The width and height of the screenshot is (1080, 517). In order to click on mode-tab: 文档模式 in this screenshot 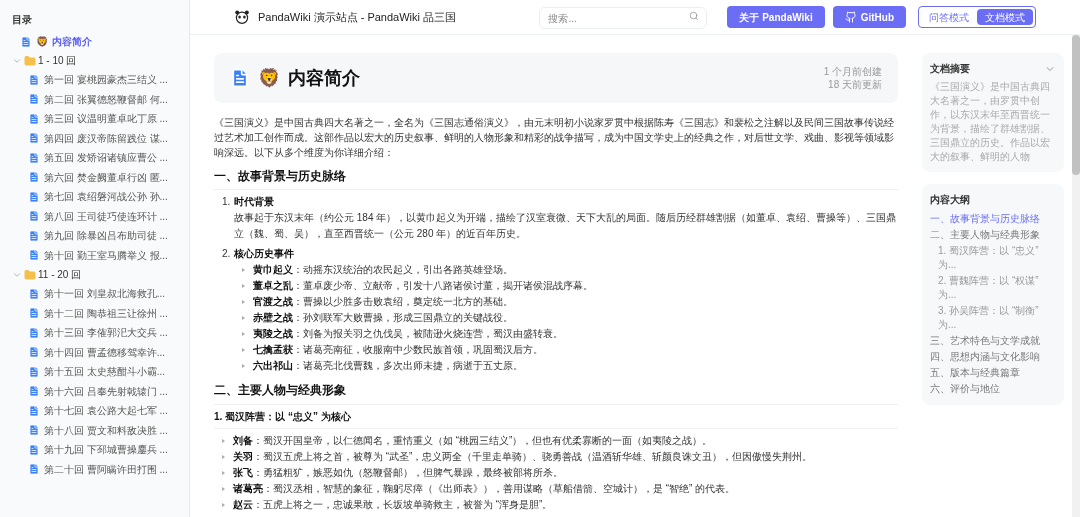, I will do `click(1005, 17)`.